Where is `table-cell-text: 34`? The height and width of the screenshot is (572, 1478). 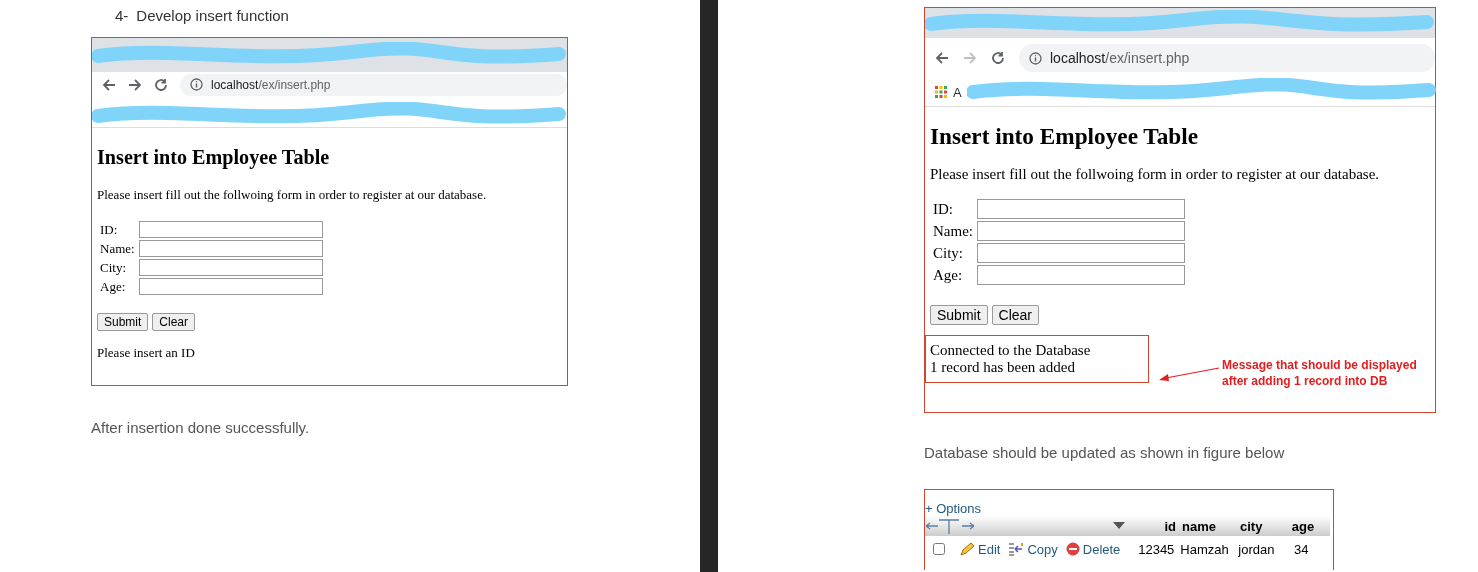
table-cell-text: 34 is located at coordinates (1301, 549).